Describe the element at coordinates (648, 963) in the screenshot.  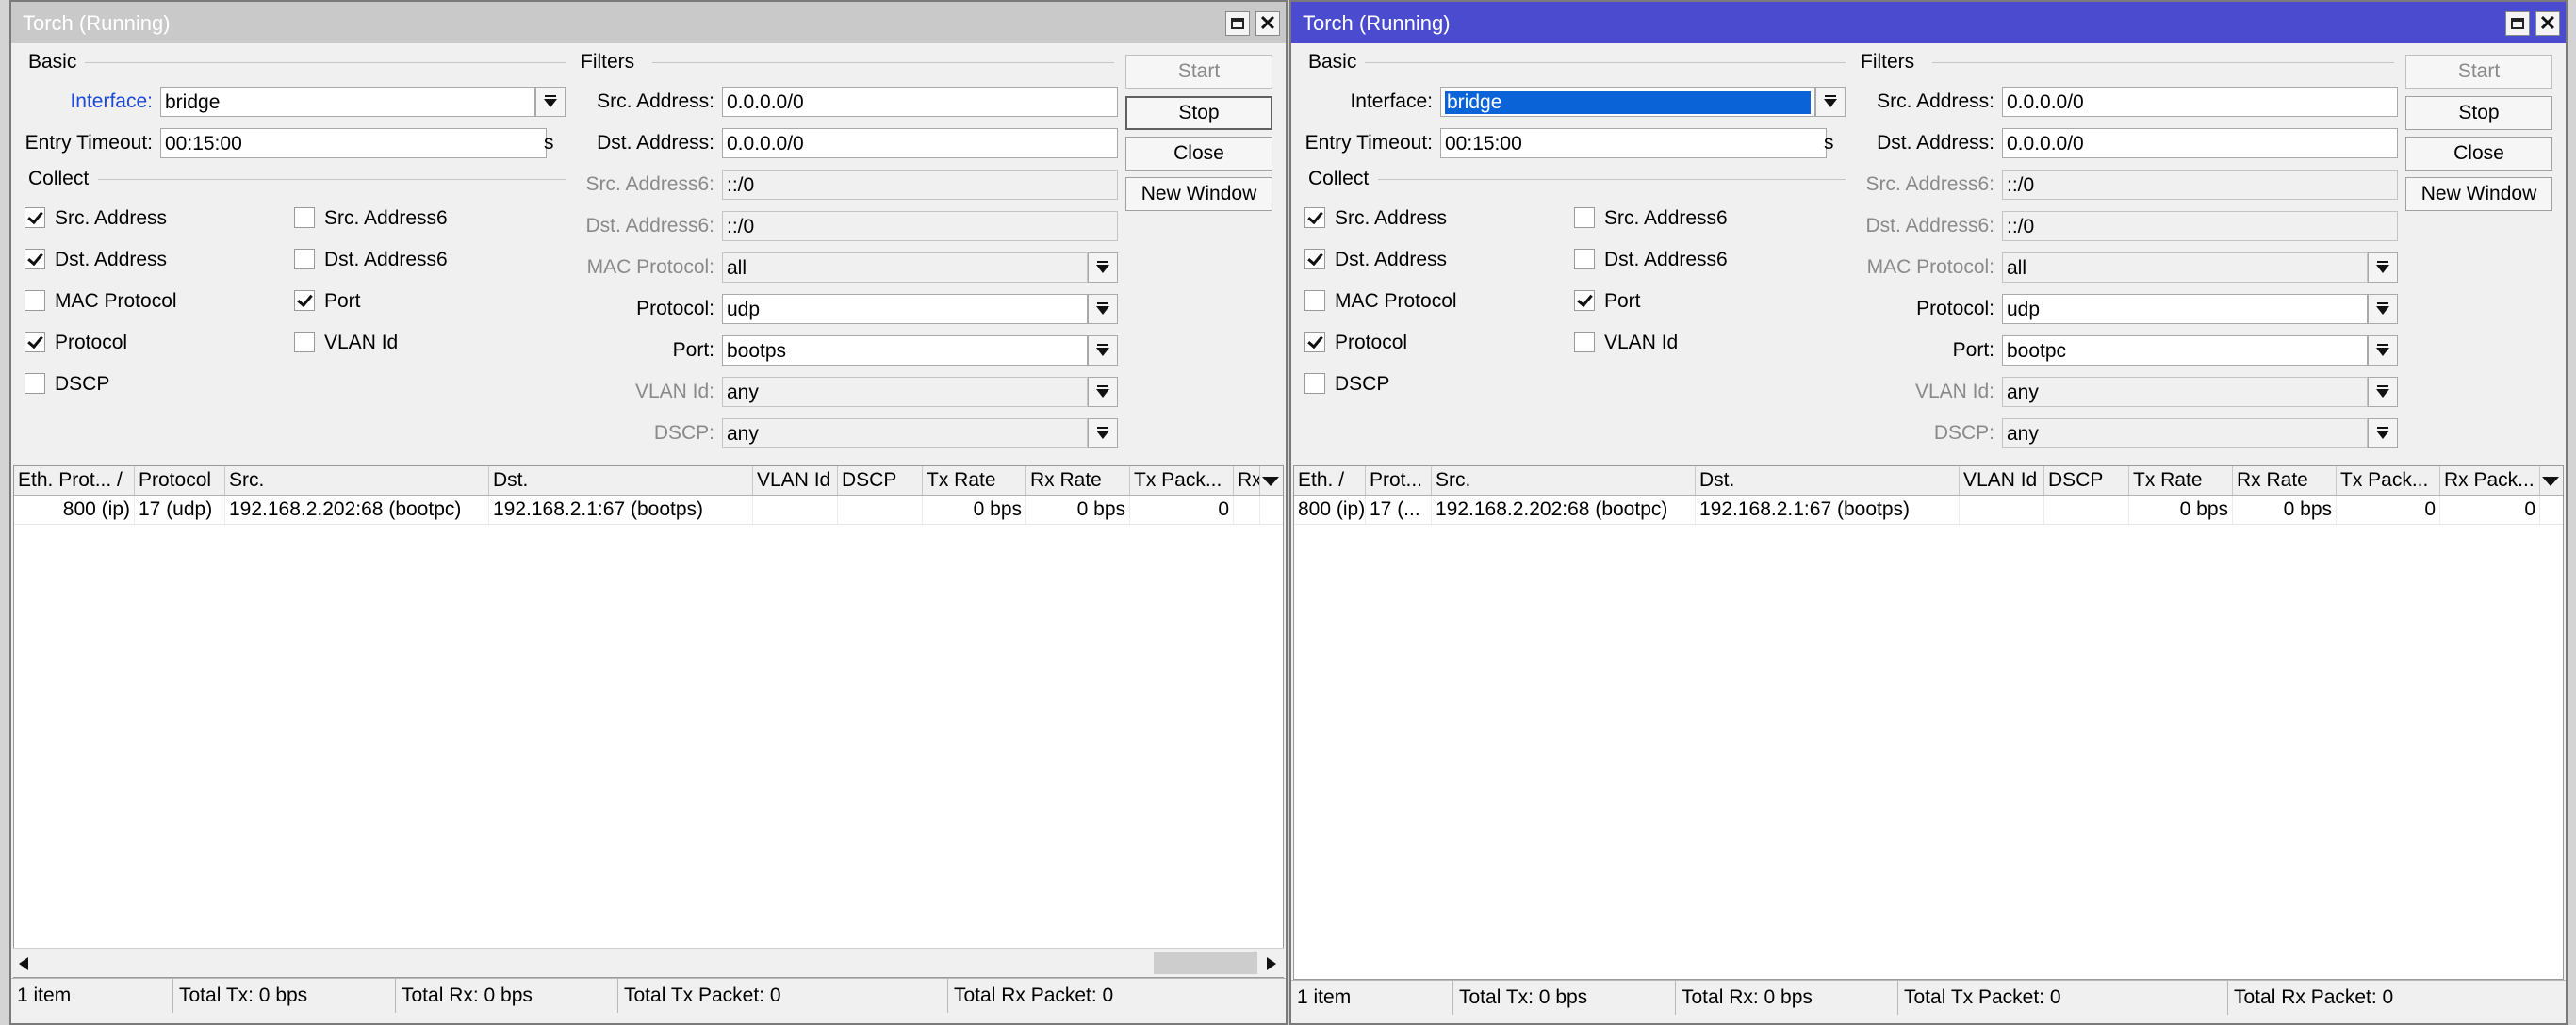
I see `horizontal-scrollbar` at that location.